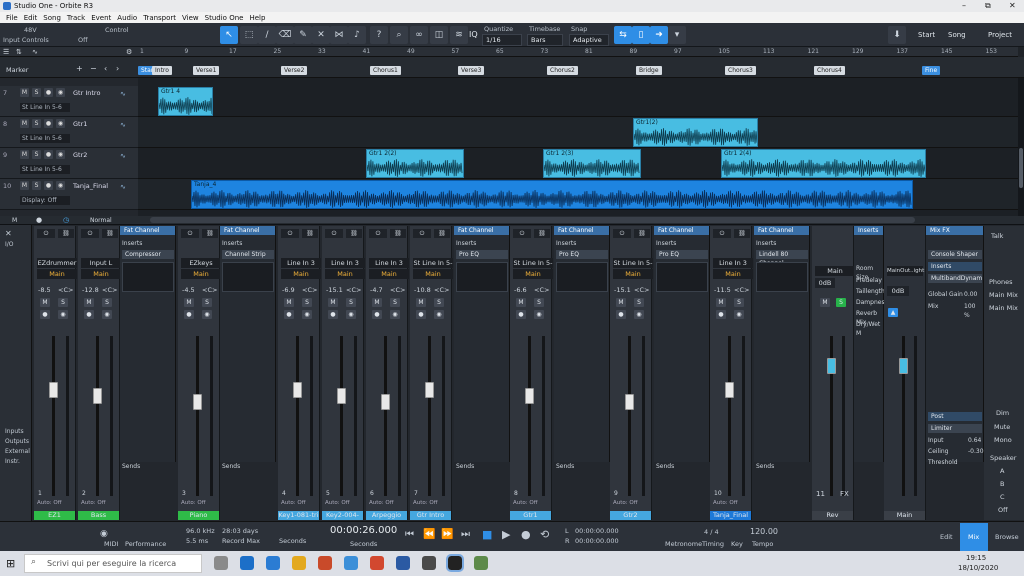 The height and width of the screenshot is (576, 1024). I want to click on limiter-ceiling-value: -0.30, so click(976, 451).